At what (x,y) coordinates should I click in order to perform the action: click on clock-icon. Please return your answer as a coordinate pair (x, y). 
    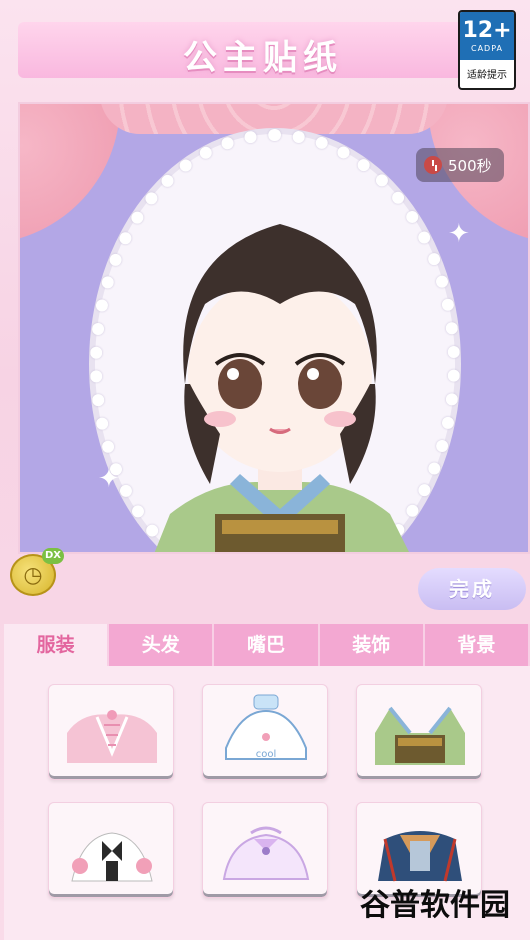
    Looking at the image, I should click on (433, 165).